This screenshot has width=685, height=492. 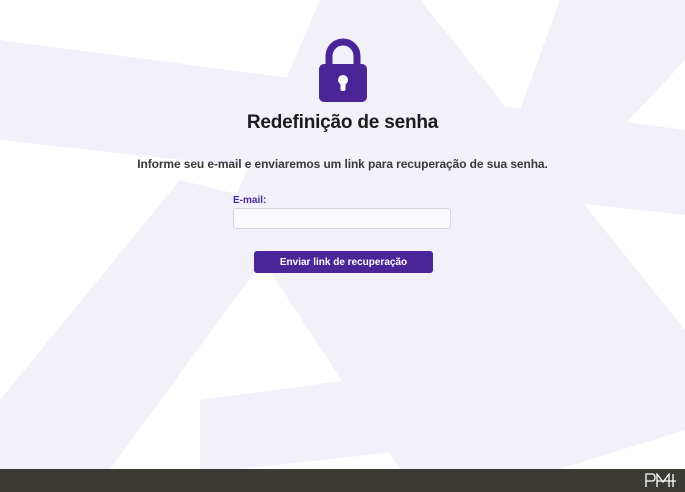 What do you see at coordinates (342, 122) in the screenshot?
I see `page-title: Redefinição de senha` at bounding box center [342, 122].